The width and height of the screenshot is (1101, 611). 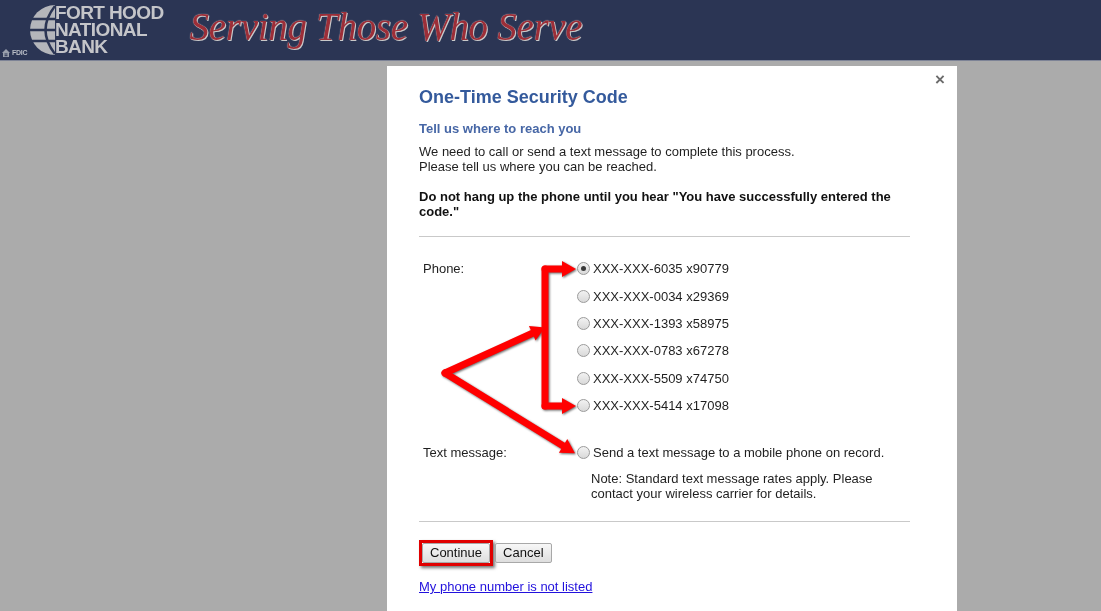 I want to click on dialog-button: Continue, so click(x=456, y=552).